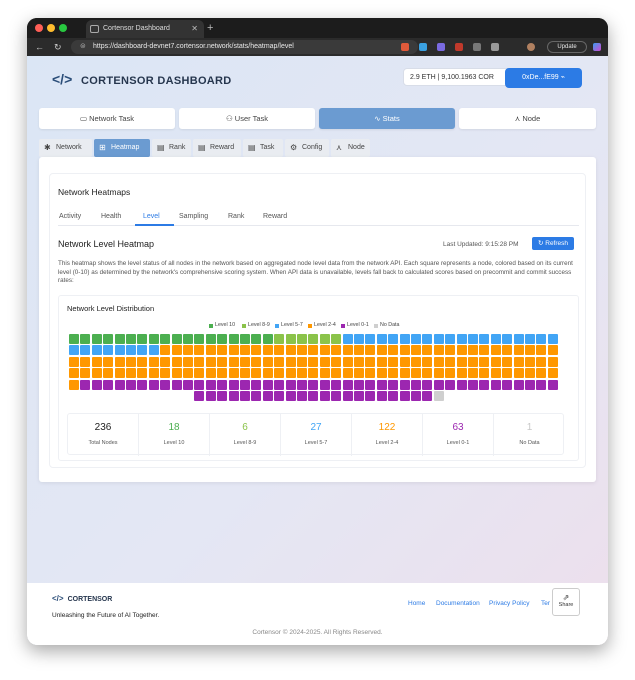 This screenshot has height=680, width=635. I want to click on heatmap-tab-level: Level, so click(151, 217).